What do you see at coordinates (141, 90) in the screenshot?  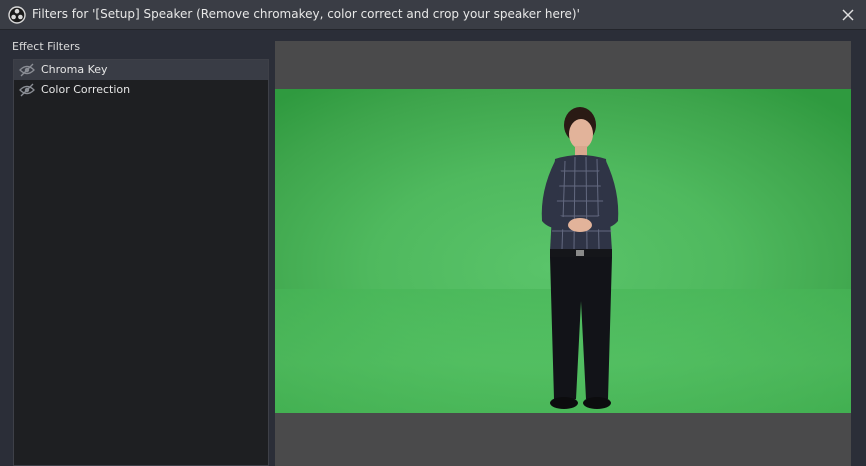 I see `filter-item-color-correction: Color Correction` at bounding box center [141, 90].